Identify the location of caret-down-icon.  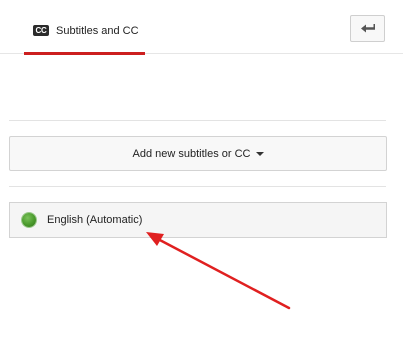
(259, 154).